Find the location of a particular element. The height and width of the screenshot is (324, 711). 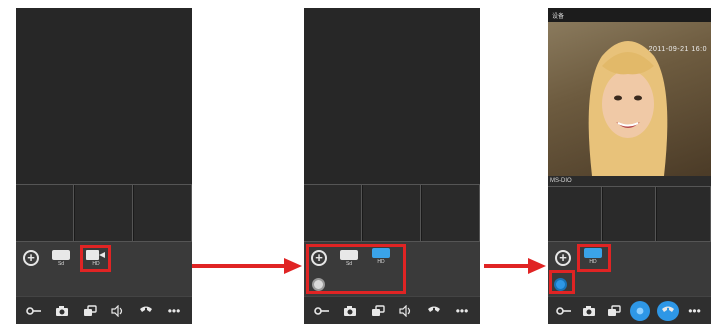

video-view: 设备 2011-09-21 16:0 is located at coordinates (629, 92).